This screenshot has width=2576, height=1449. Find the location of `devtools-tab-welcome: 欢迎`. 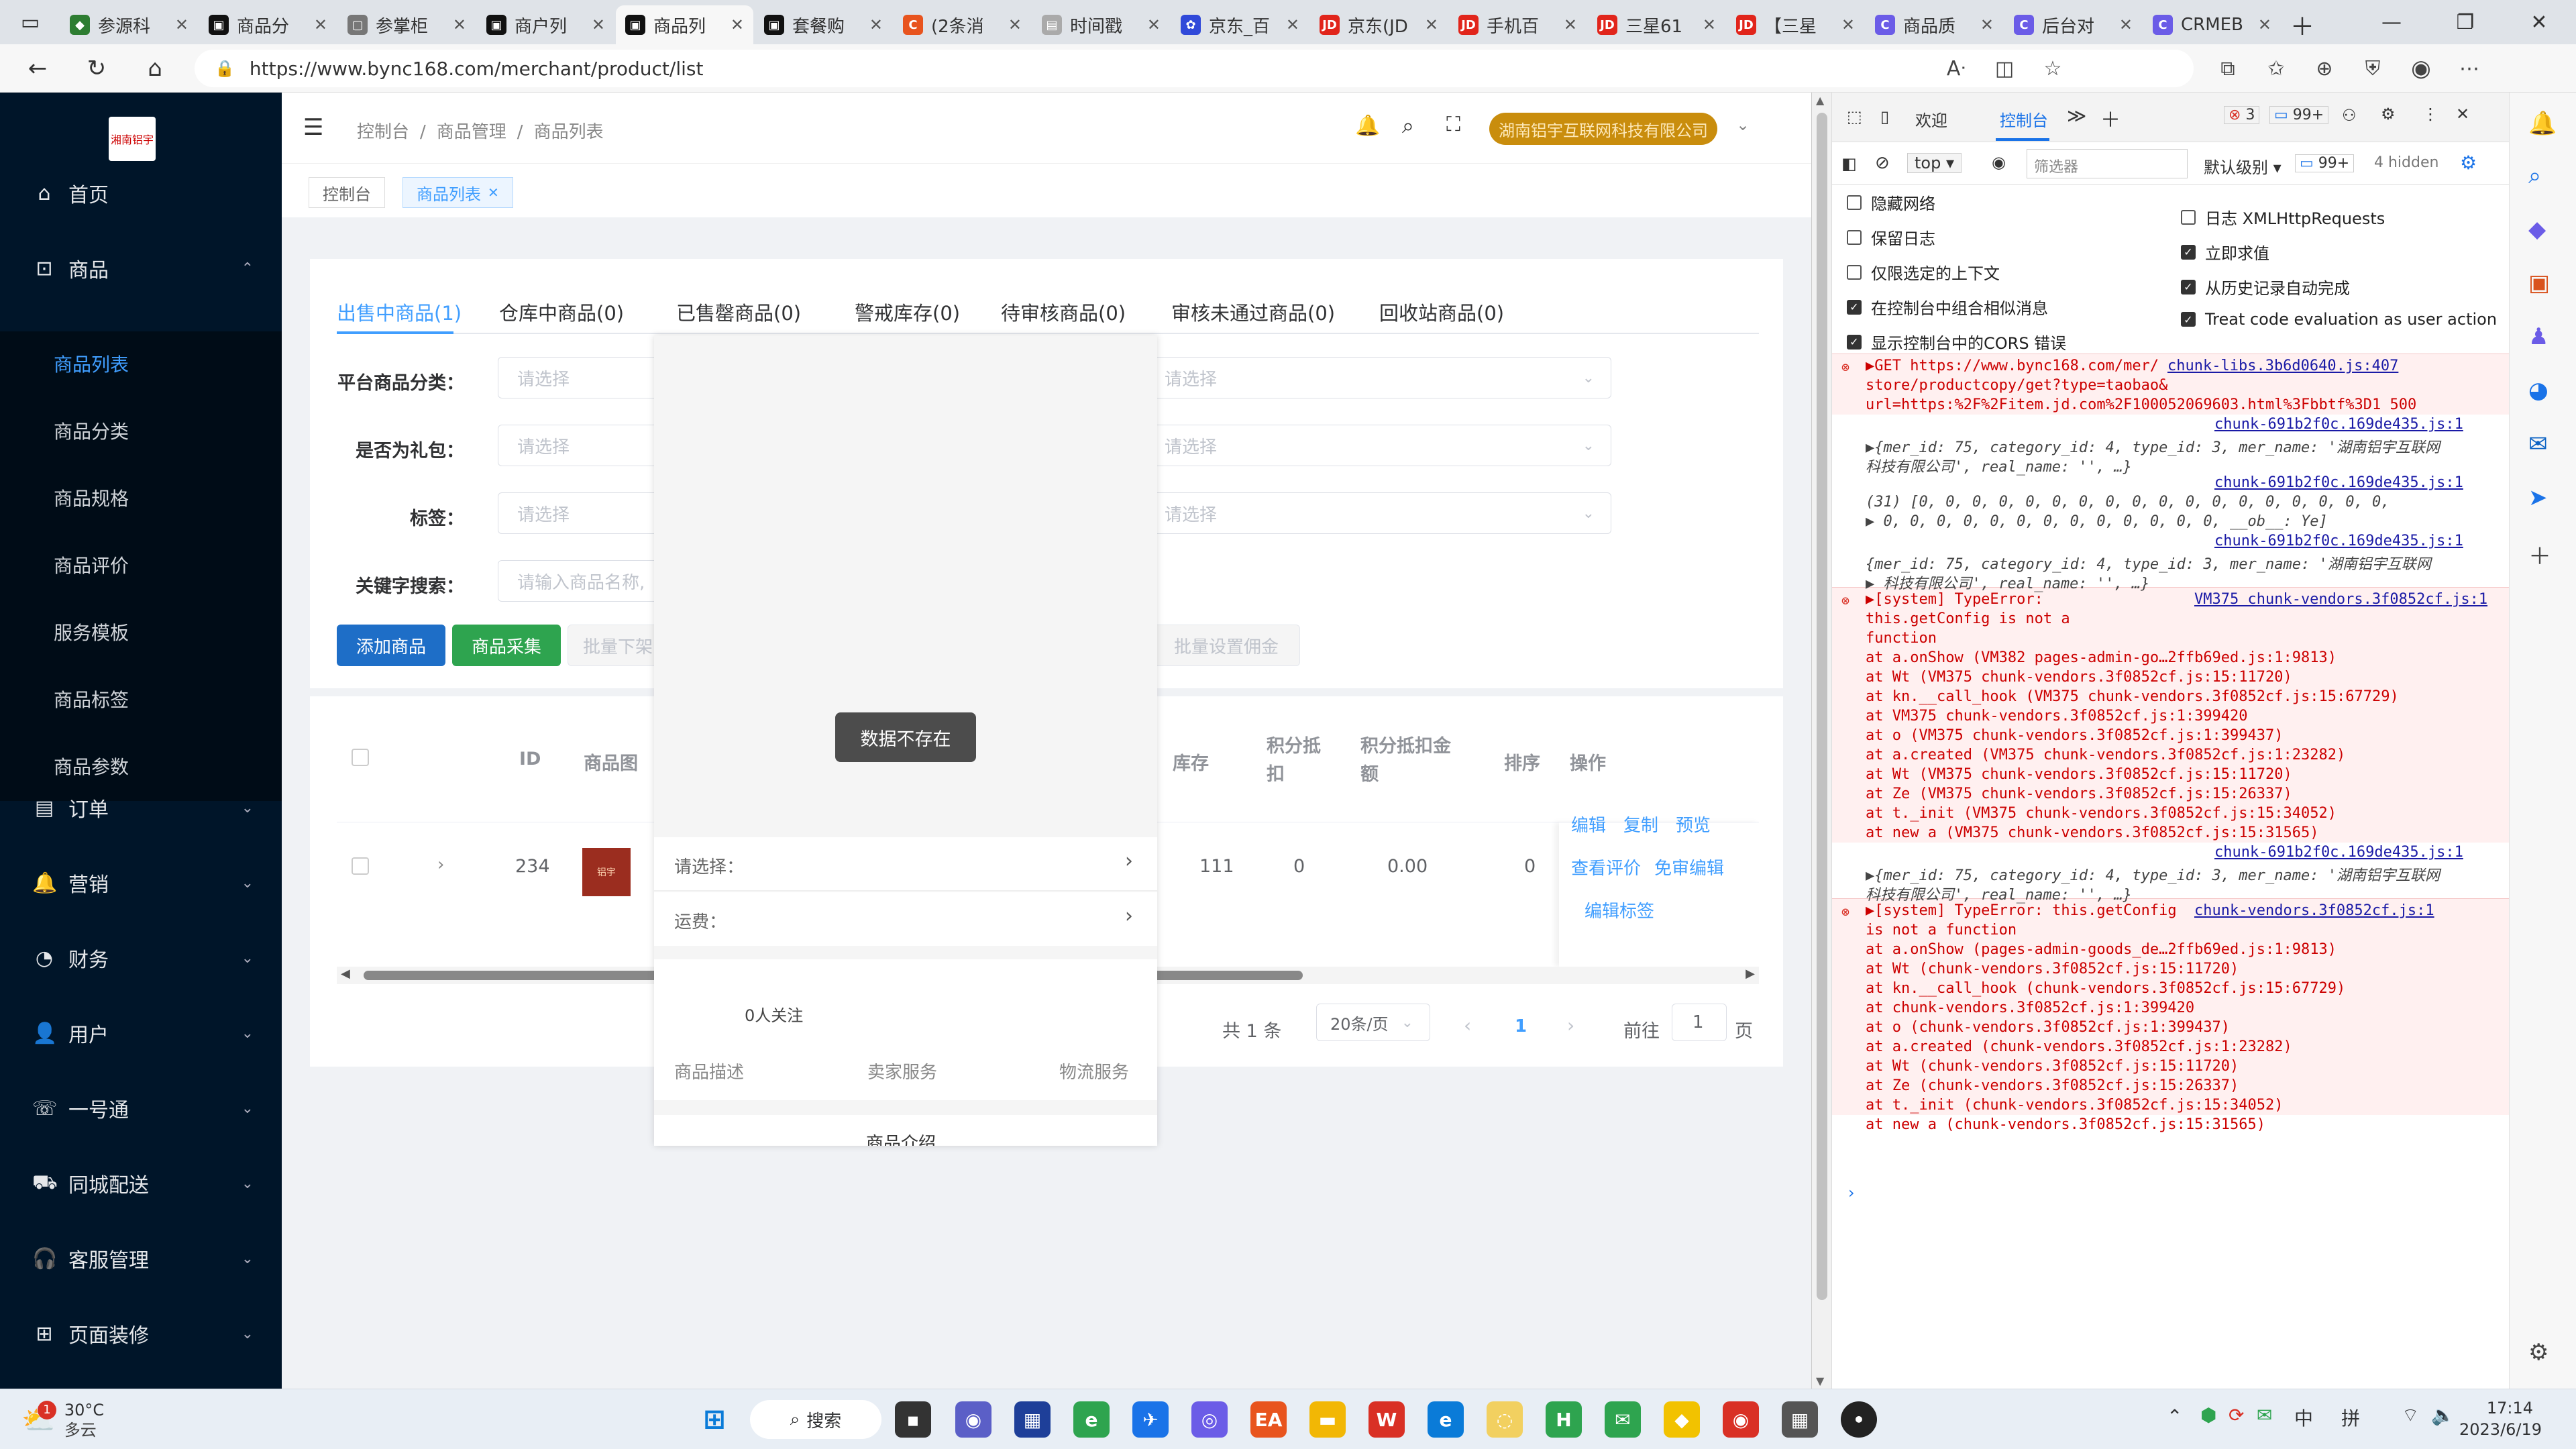

devtools-tab-welcome: 欢迎 is located at coordinates (1931, 119).